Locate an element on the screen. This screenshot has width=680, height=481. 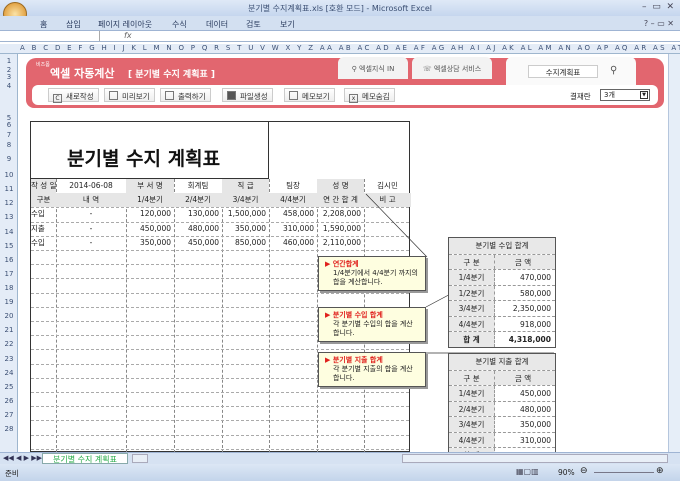
zoom-in-icon: ⊕ is located at coordinates (660, 471).